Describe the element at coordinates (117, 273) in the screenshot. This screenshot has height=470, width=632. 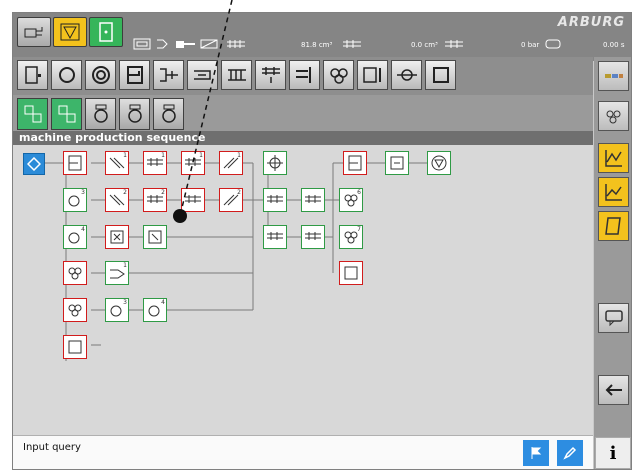
I see `step-nozzle: 1` at that location.